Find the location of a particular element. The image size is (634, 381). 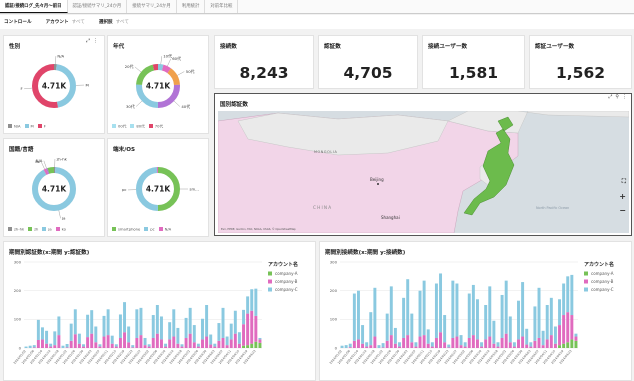

focus-icon: ⚲ is located at coordinates (617, 97).